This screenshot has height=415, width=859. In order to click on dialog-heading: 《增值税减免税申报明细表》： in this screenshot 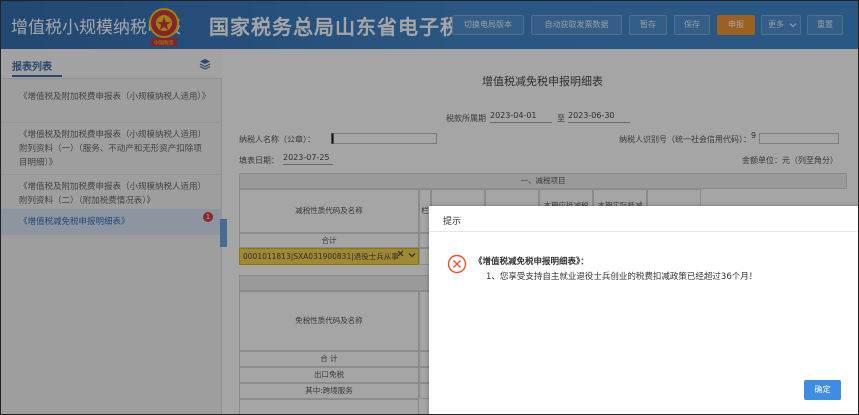, I will do `click(531, 262)`.